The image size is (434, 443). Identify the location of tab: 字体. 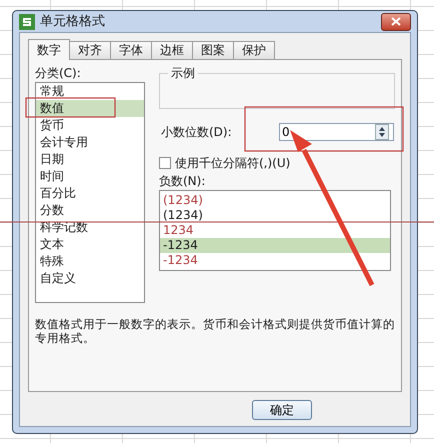
(131, 50).